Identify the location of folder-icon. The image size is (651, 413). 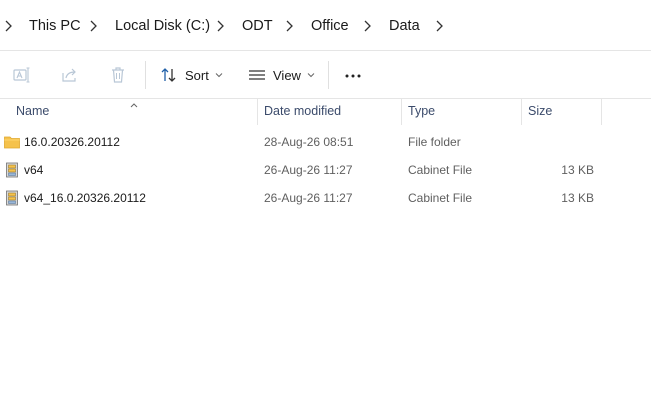
(12, 142).